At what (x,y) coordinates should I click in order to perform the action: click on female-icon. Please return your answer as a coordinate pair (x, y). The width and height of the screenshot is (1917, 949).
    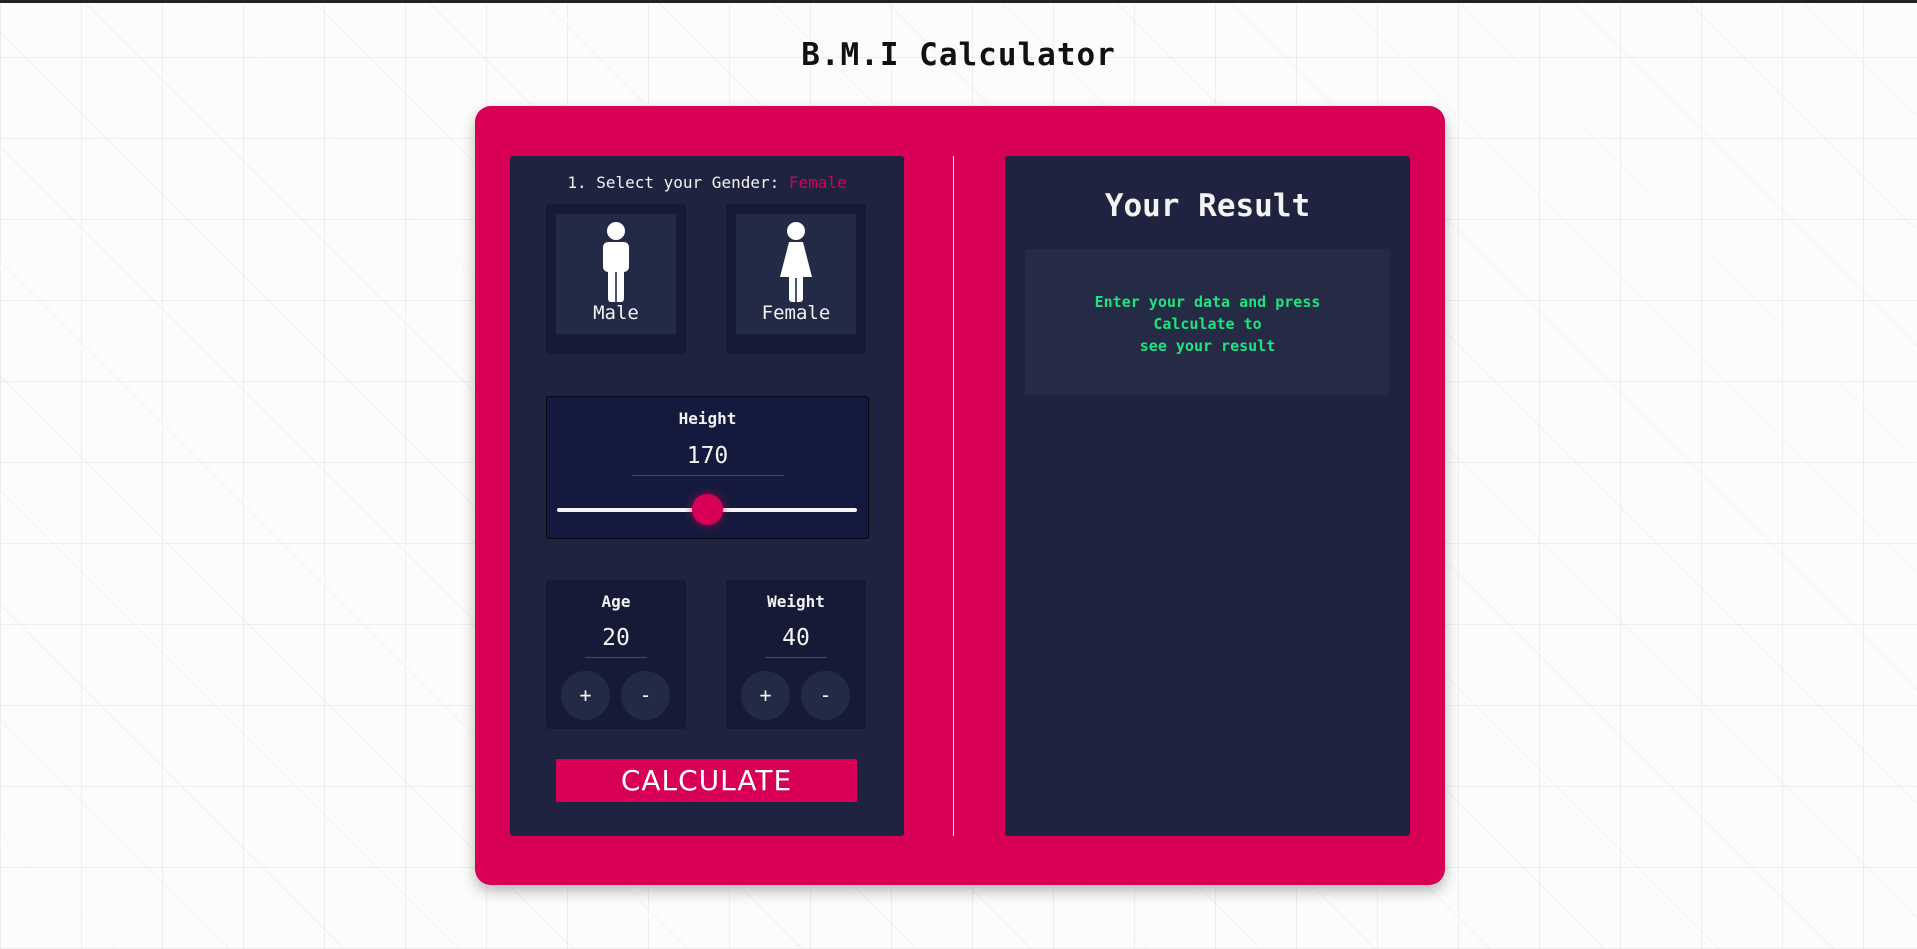
    Looking at the image, I should click on (796, 262).